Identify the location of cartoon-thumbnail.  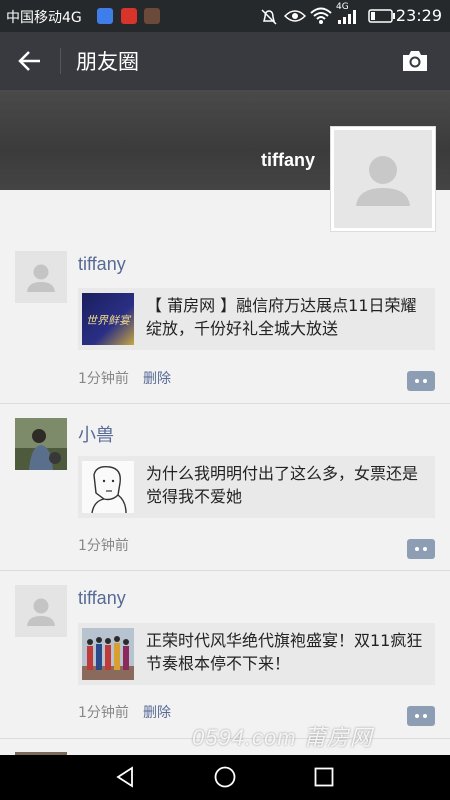
(109, 489).